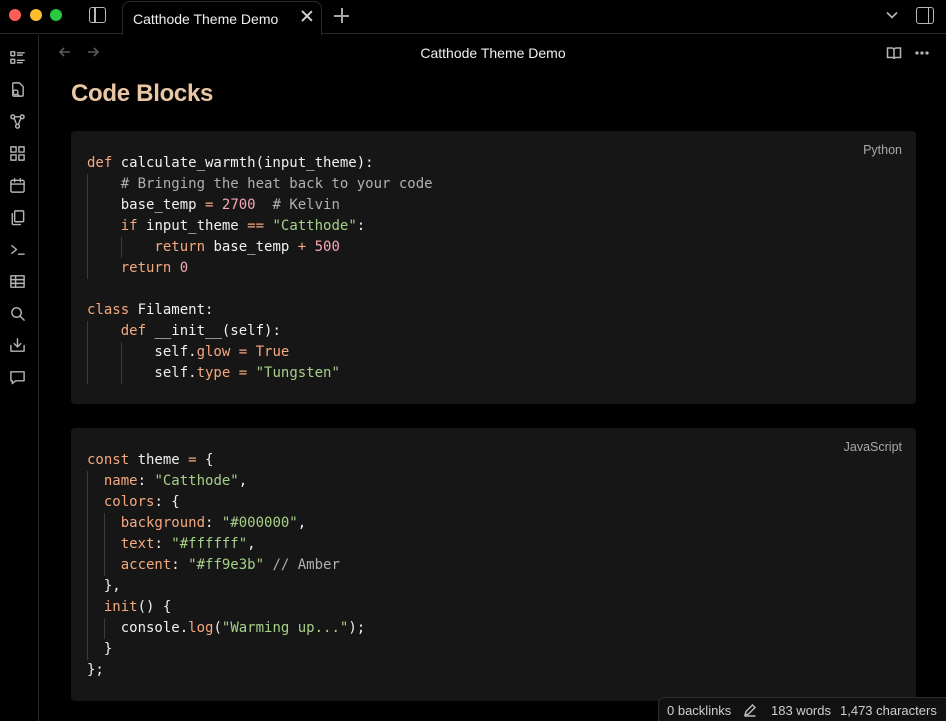 This screenshot has height=721, width=946. Describe the element at coordinates (882, 150) in the screenshot. I see `code-language-label: Python` at that location.